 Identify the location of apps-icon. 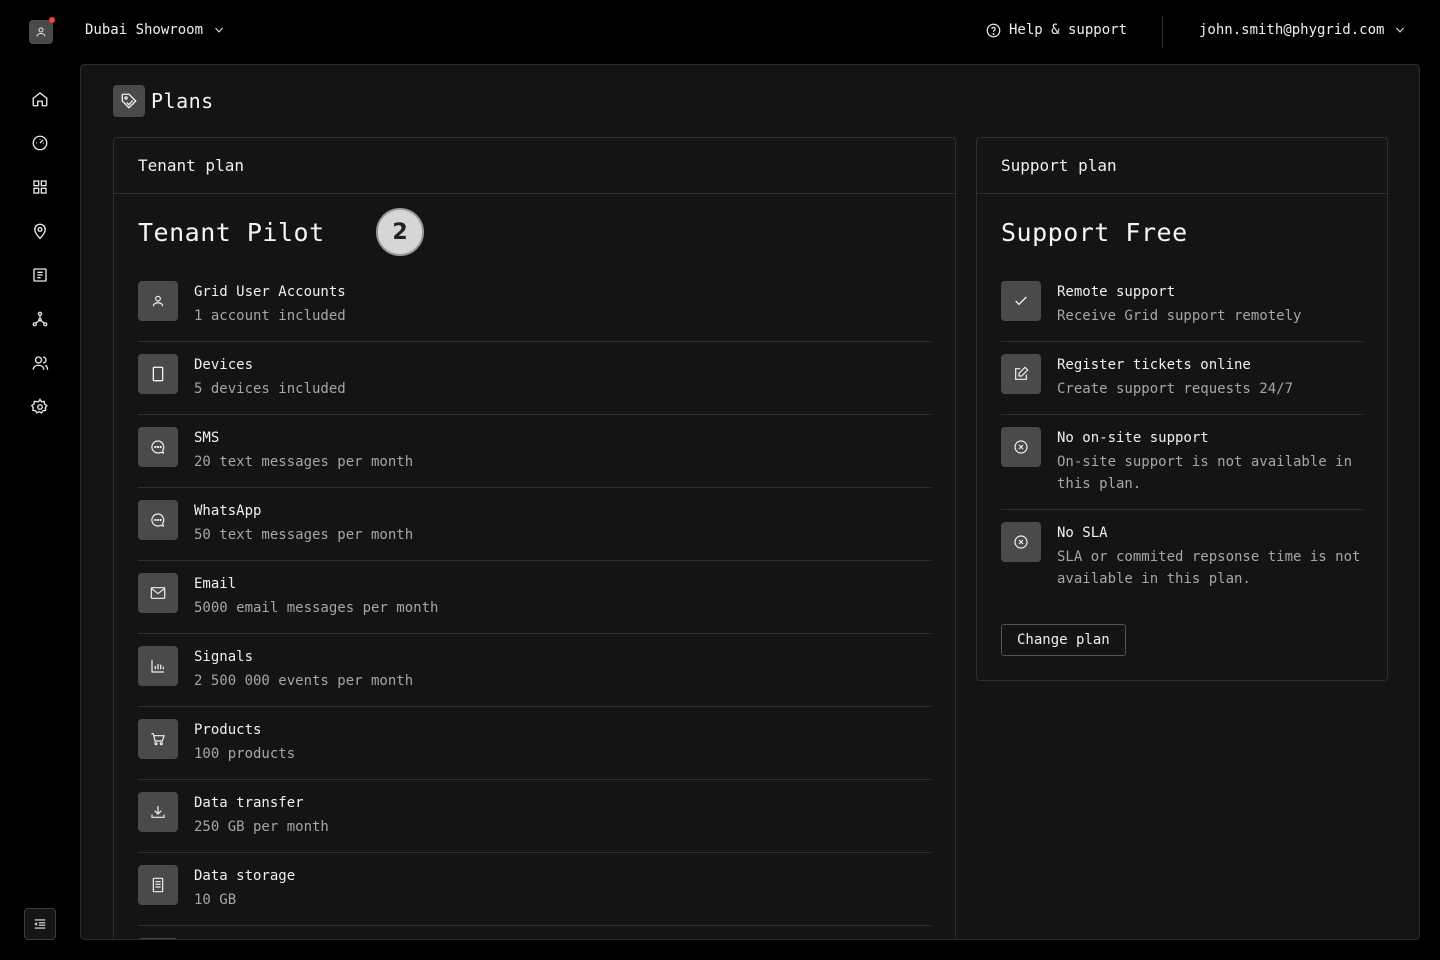
(40, 187).